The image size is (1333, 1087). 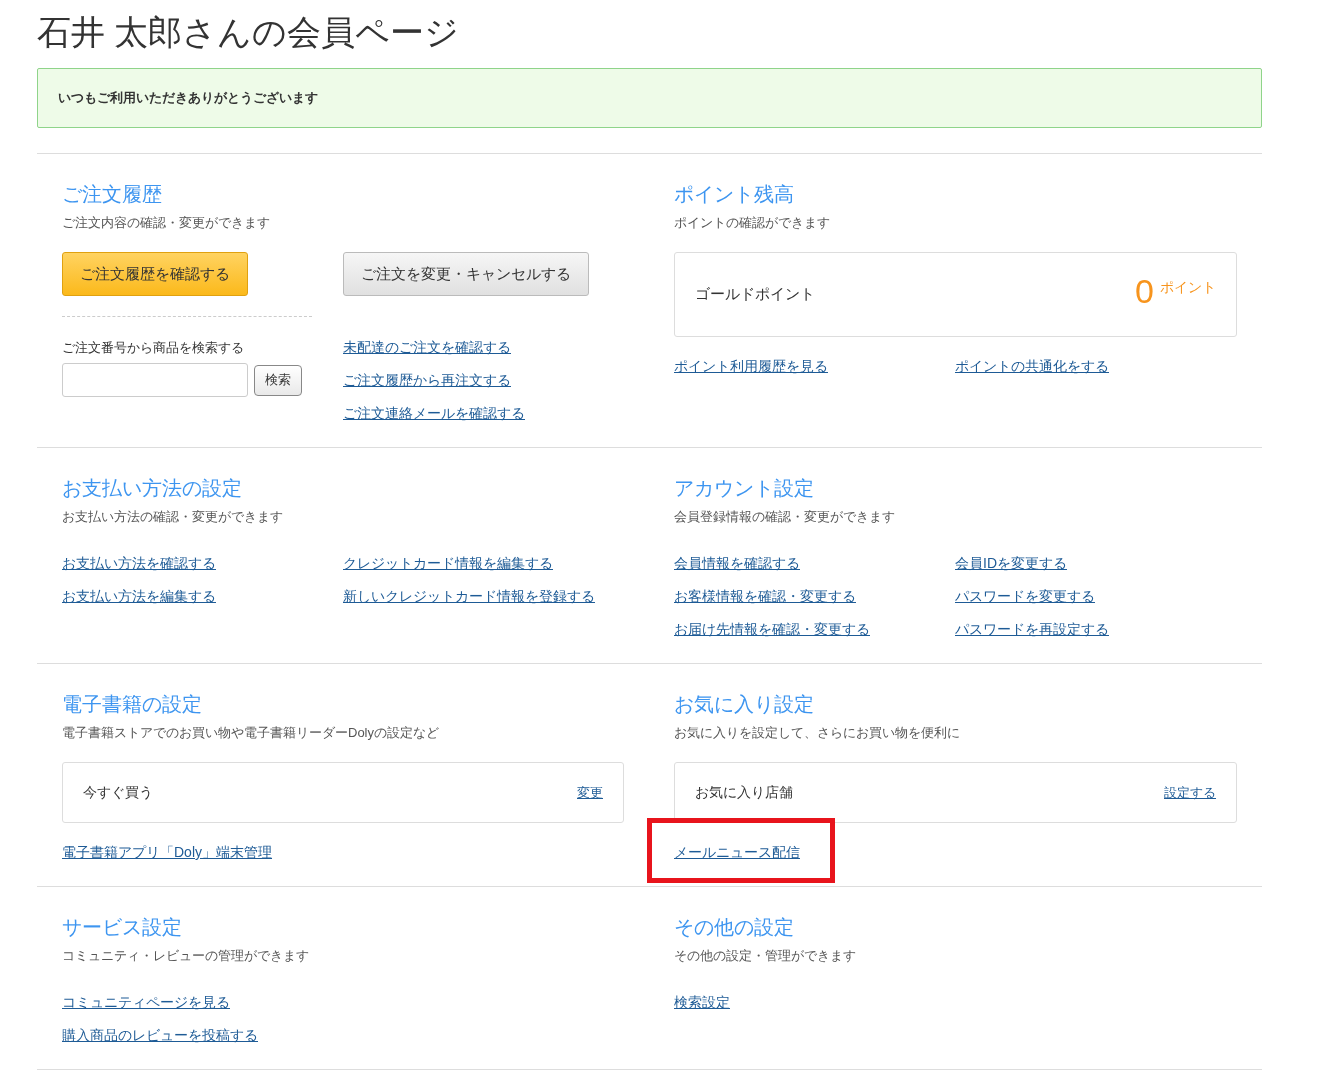 I want to click on setting-link: 変更, so click(x=590, y=792).